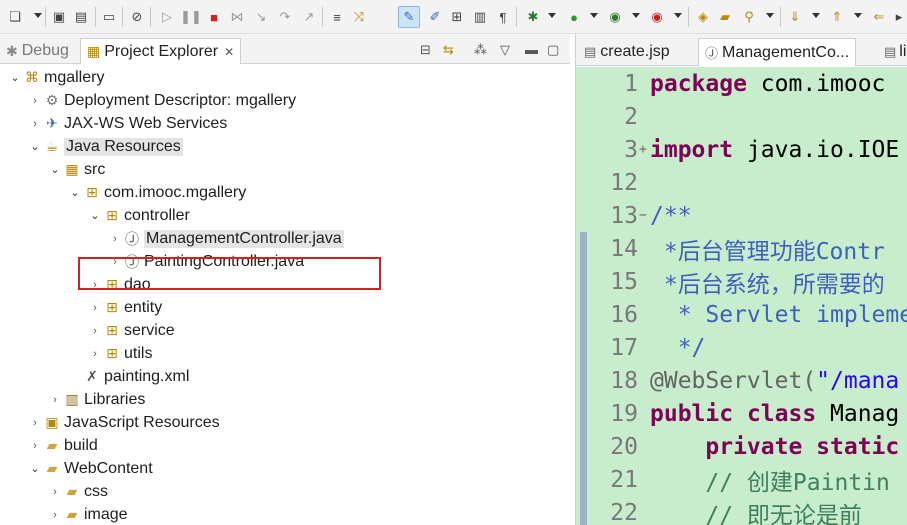 Image resolution: width=907 pixels, height=525 pixels. Describe the element at coordinates (615, 17) in the screenshot. I see `coverage-icon: ◉` at that location.